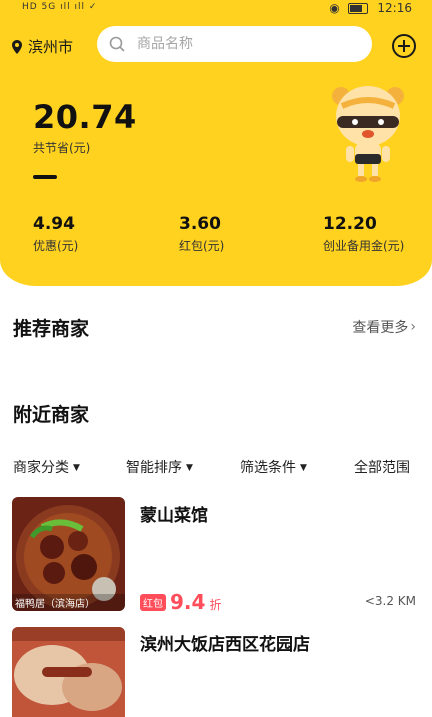 This screenshot has height=717, width=432. What do you see at coordinates (357, 8) in the screenshot?
I see `battery-icon` at bounding box center [357, 8].